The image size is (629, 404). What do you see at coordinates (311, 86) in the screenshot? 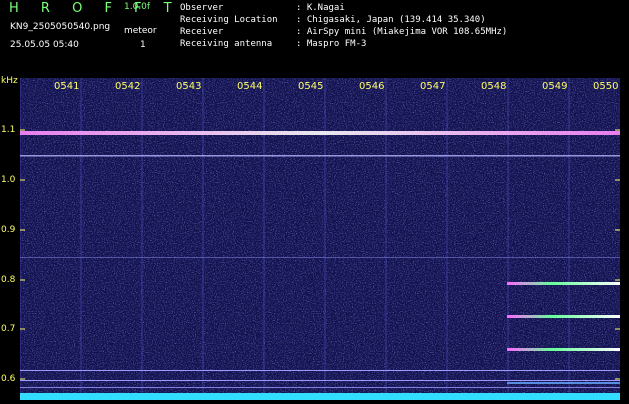
I see `x-tick-label: 0545` at bounding box center [311, 86].